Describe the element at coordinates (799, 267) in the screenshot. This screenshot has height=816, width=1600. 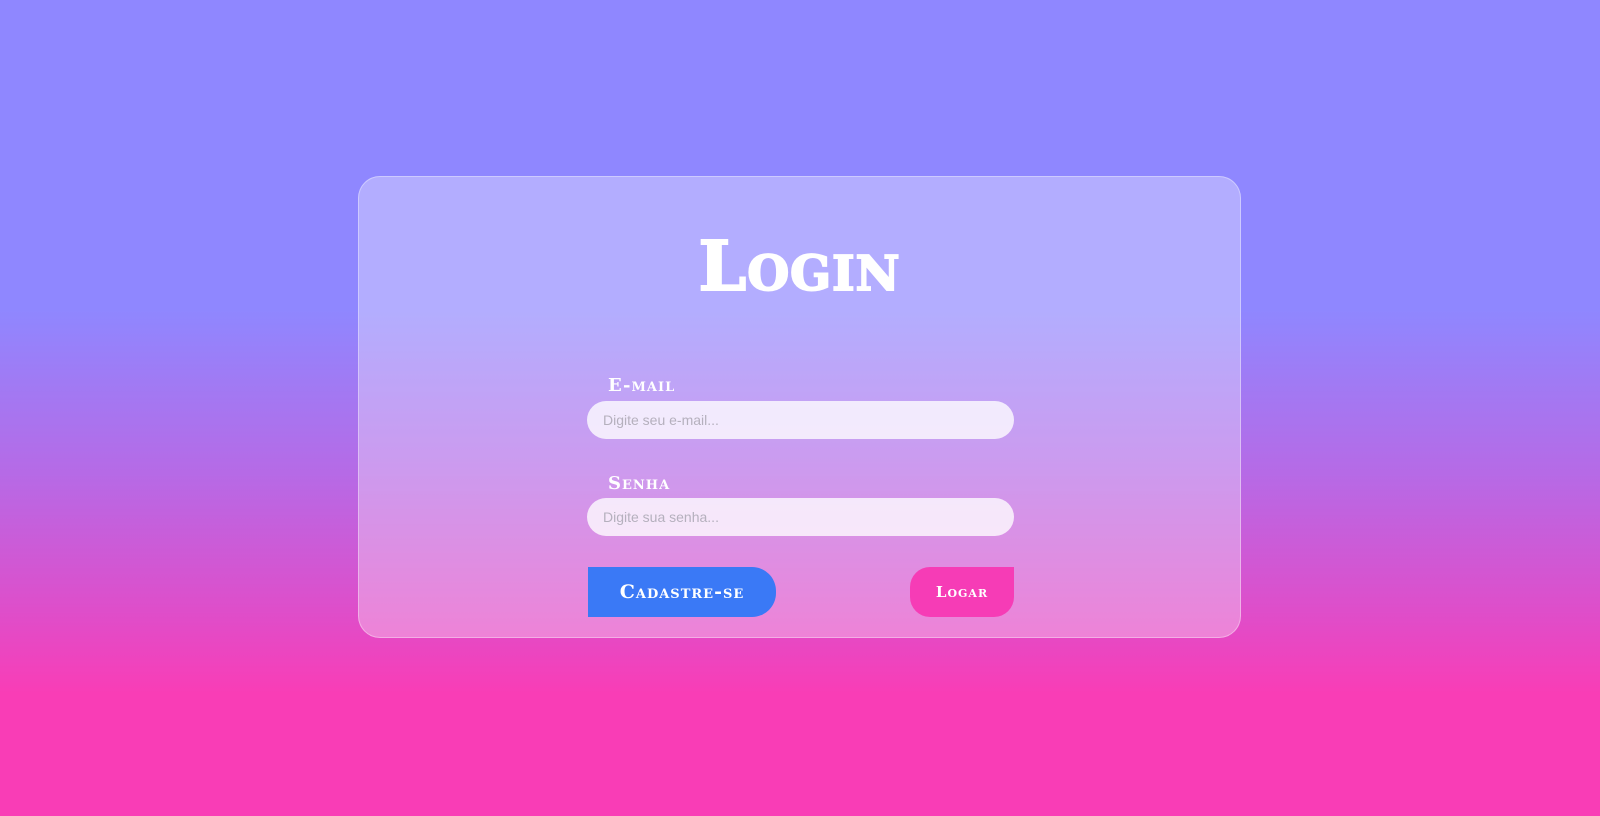
I see `login-title: Login` at that location.